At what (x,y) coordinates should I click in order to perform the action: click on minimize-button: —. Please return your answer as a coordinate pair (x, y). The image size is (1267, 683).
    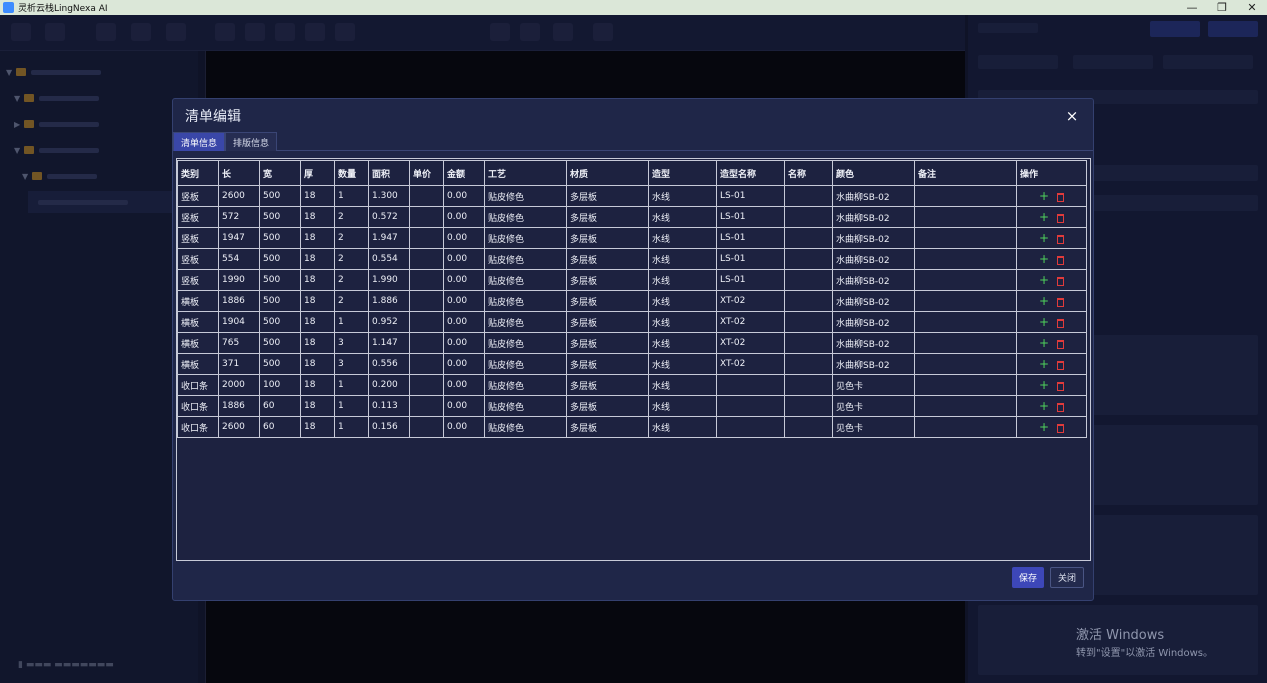
    Looking at the image, I should click on (1192, 7).